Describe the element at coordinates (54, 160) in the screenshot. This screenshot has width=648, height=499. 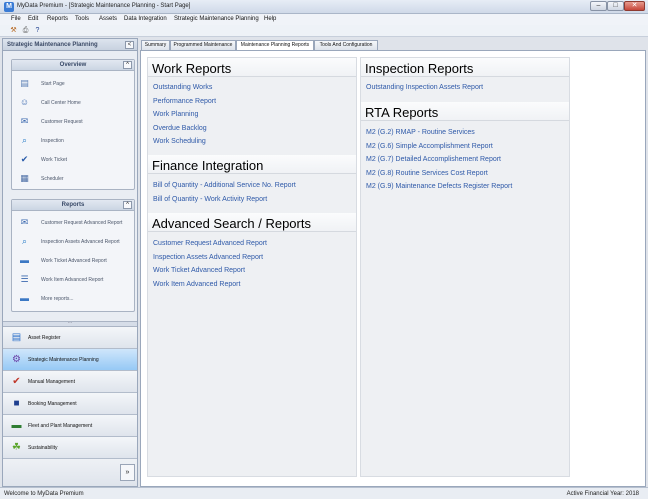
I see `overview-item-label: Work Ticket` at that location.